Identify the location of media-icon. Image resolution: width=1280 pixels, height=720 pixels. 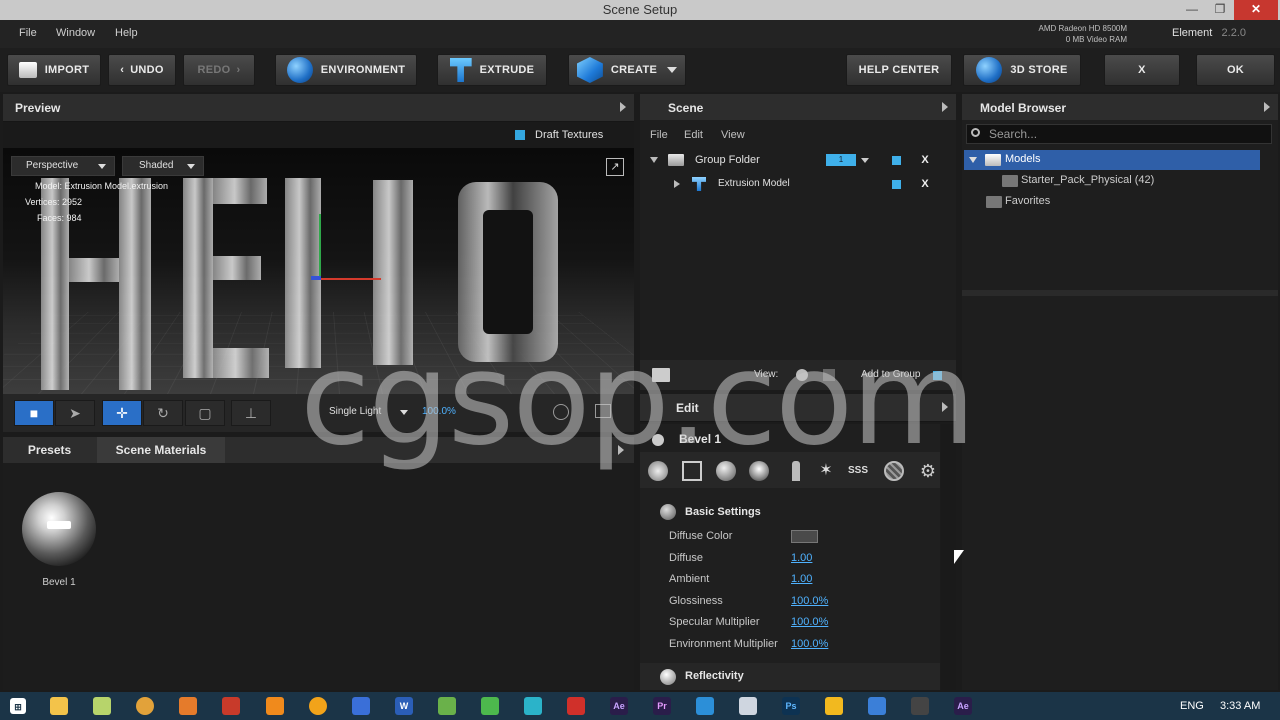
(318, 706).